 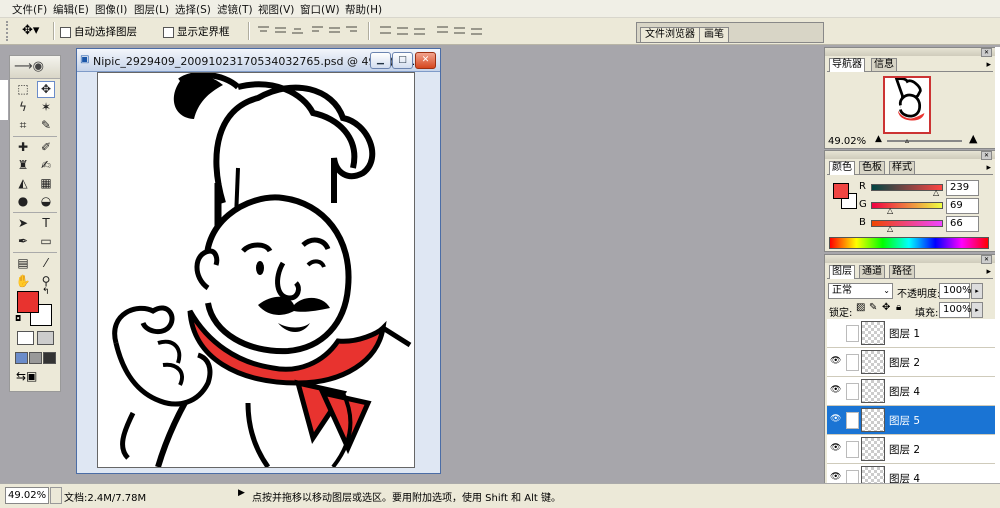 I want to click on navigator-thumbnail, so click(x=907, y=105).